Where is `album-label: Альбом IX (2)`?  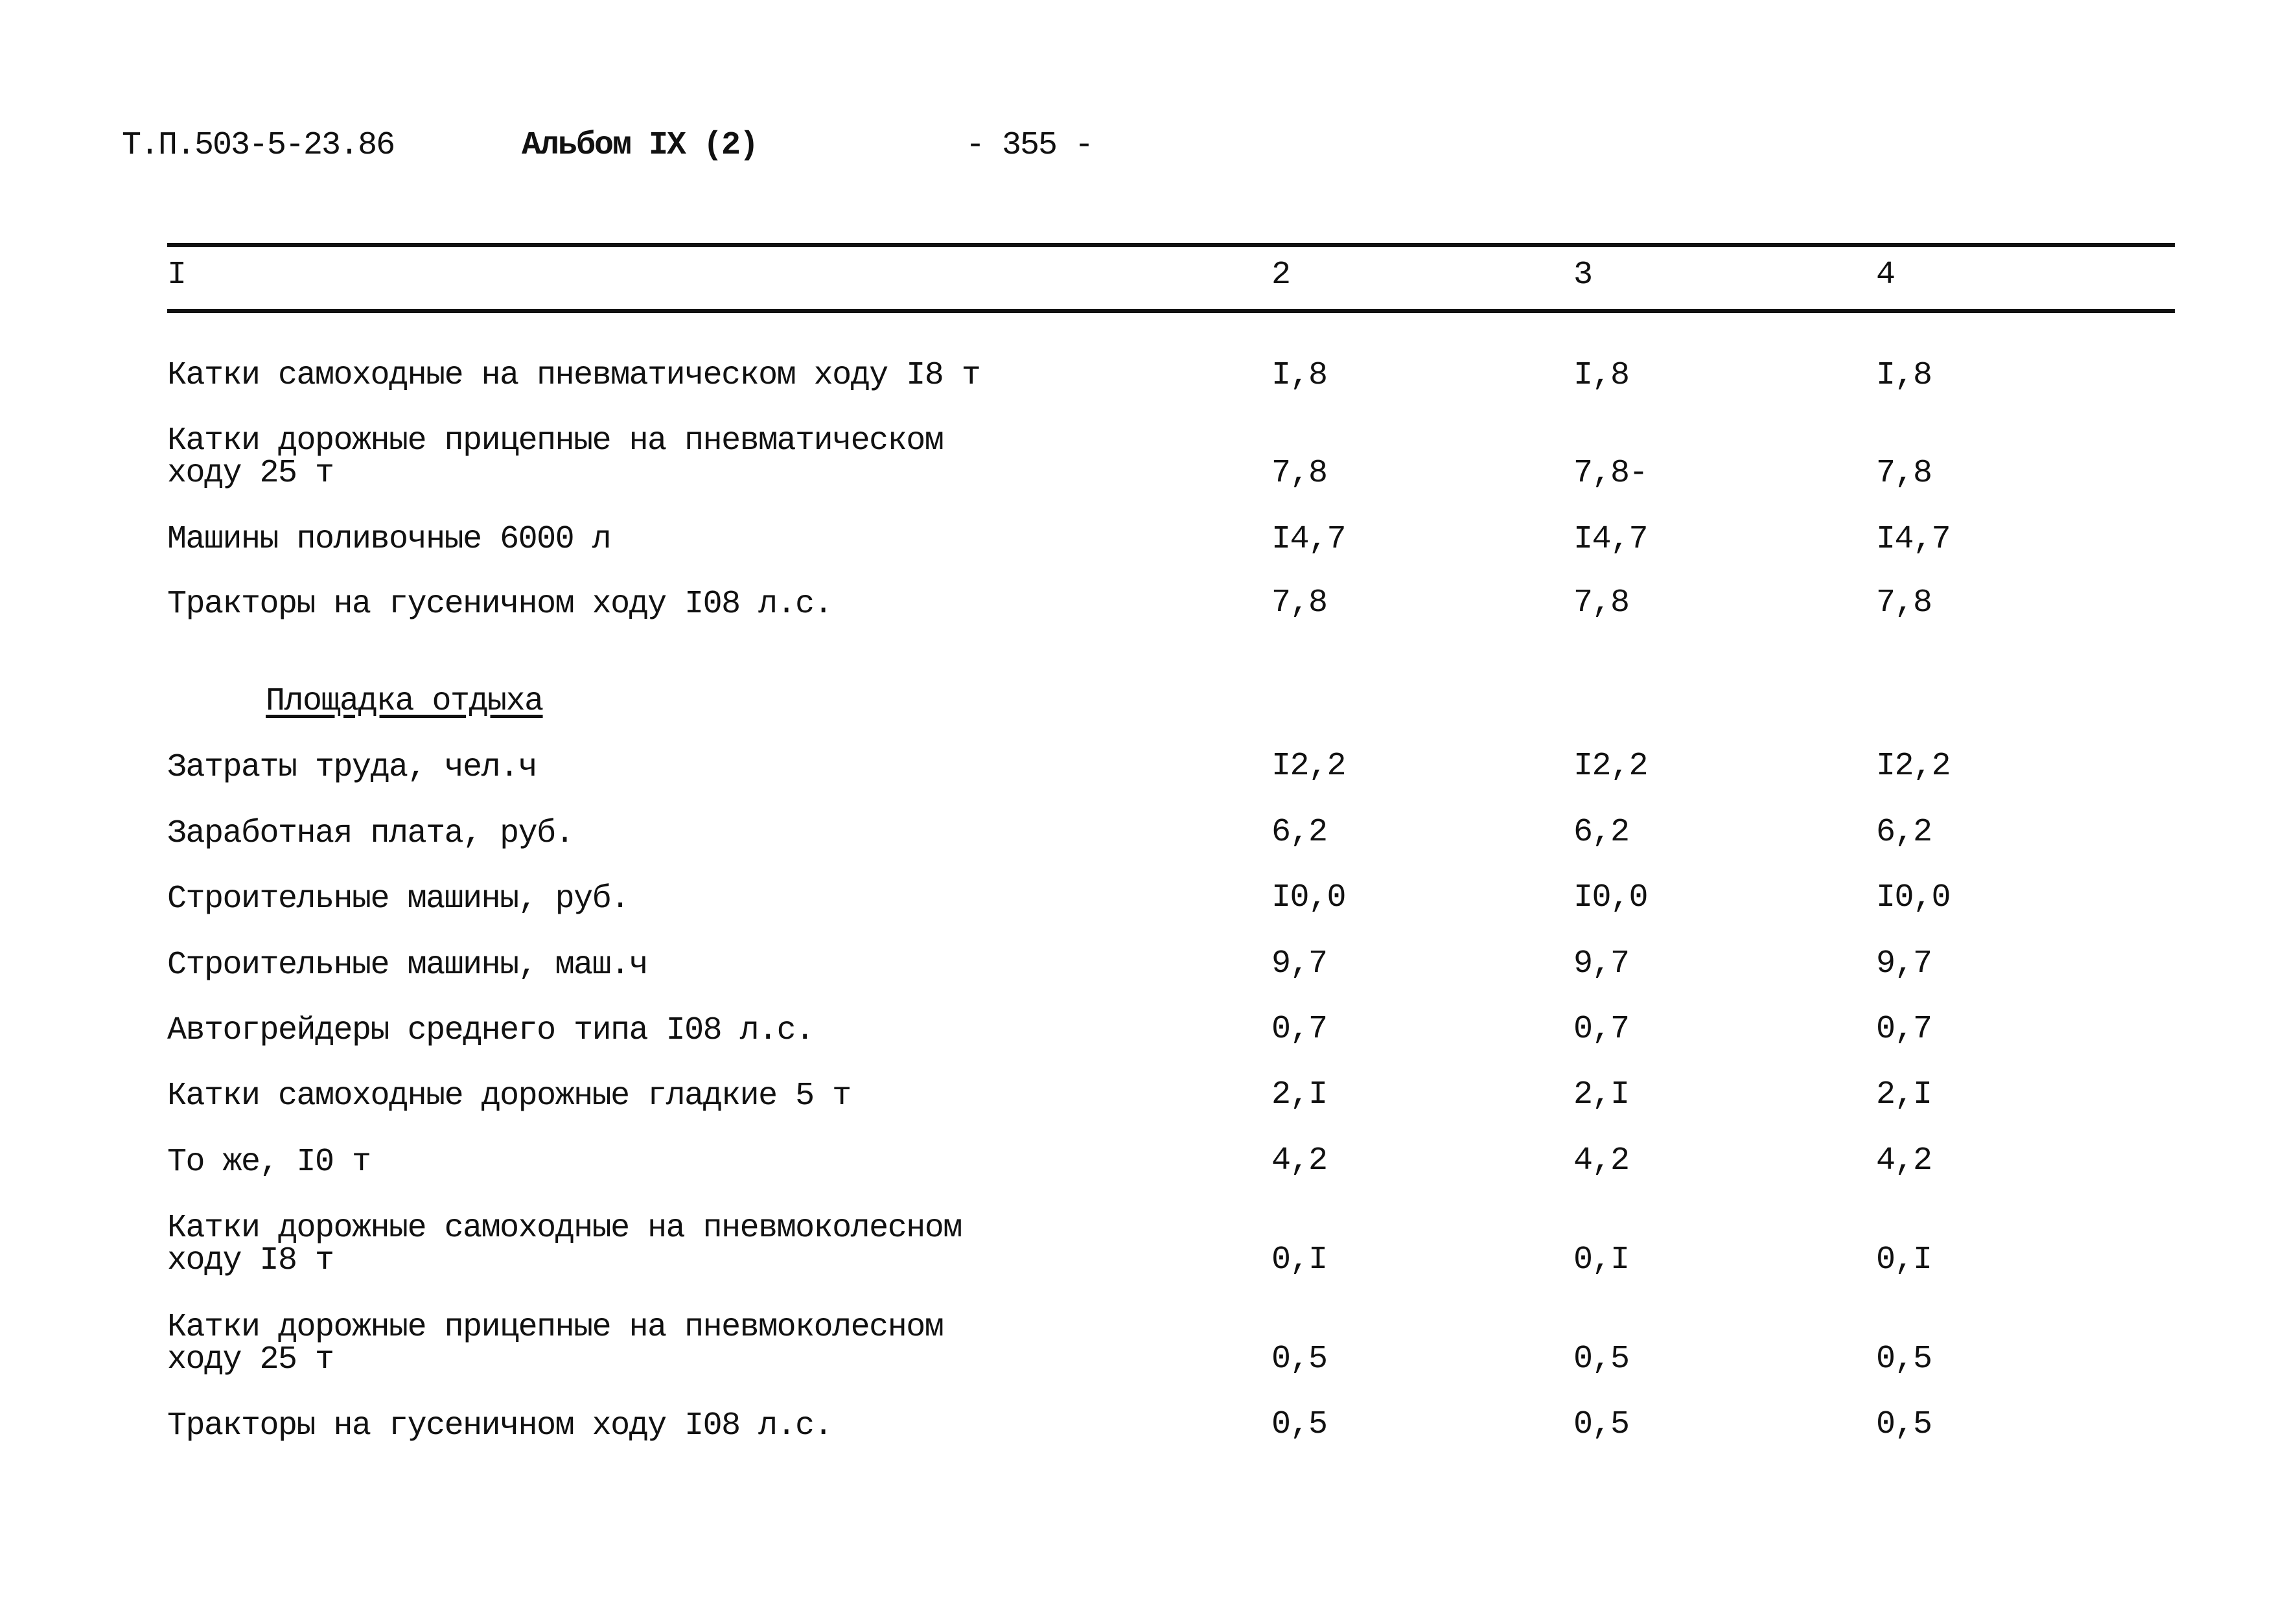 album-label: Альбом IX (2) is located at coordinates (640, 145).